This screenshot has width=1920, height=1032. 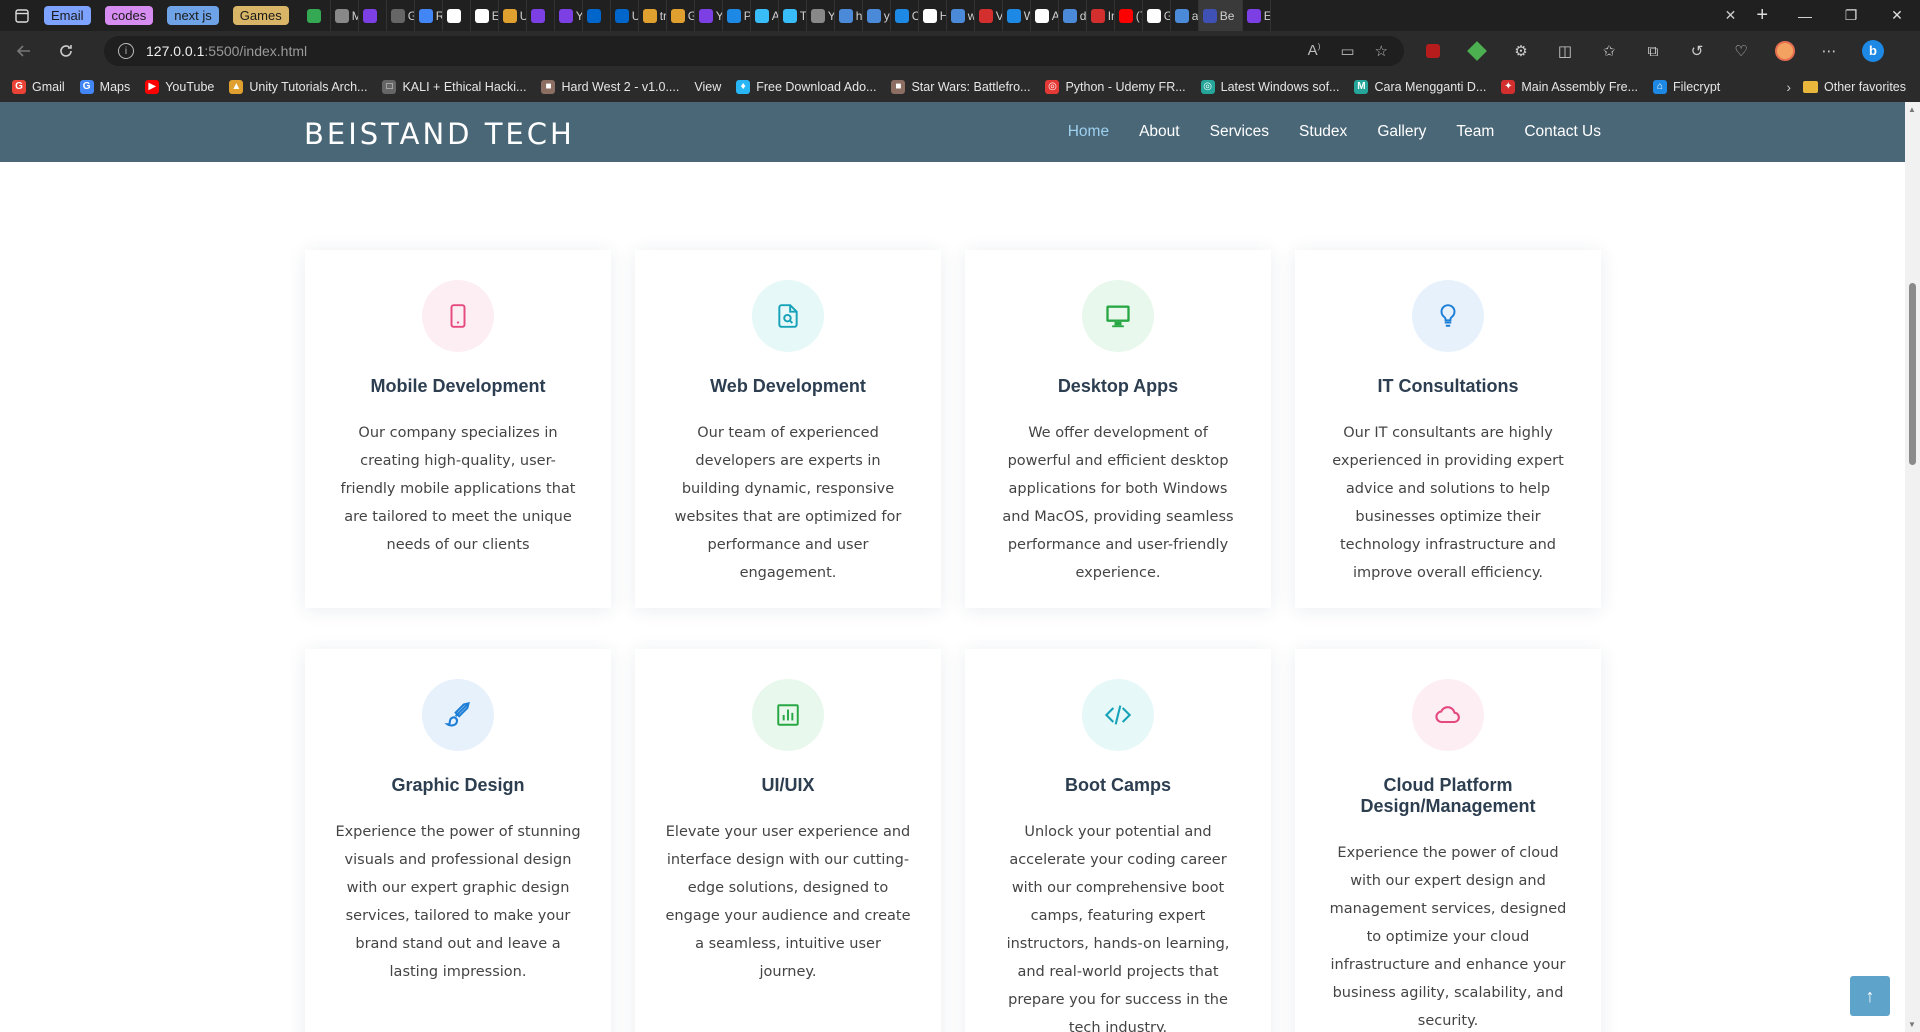 What do you see at coordinates (175, 51) in the screenshot?
I see `url-host: 127.0.0.1` at bounding box center [175, 51].